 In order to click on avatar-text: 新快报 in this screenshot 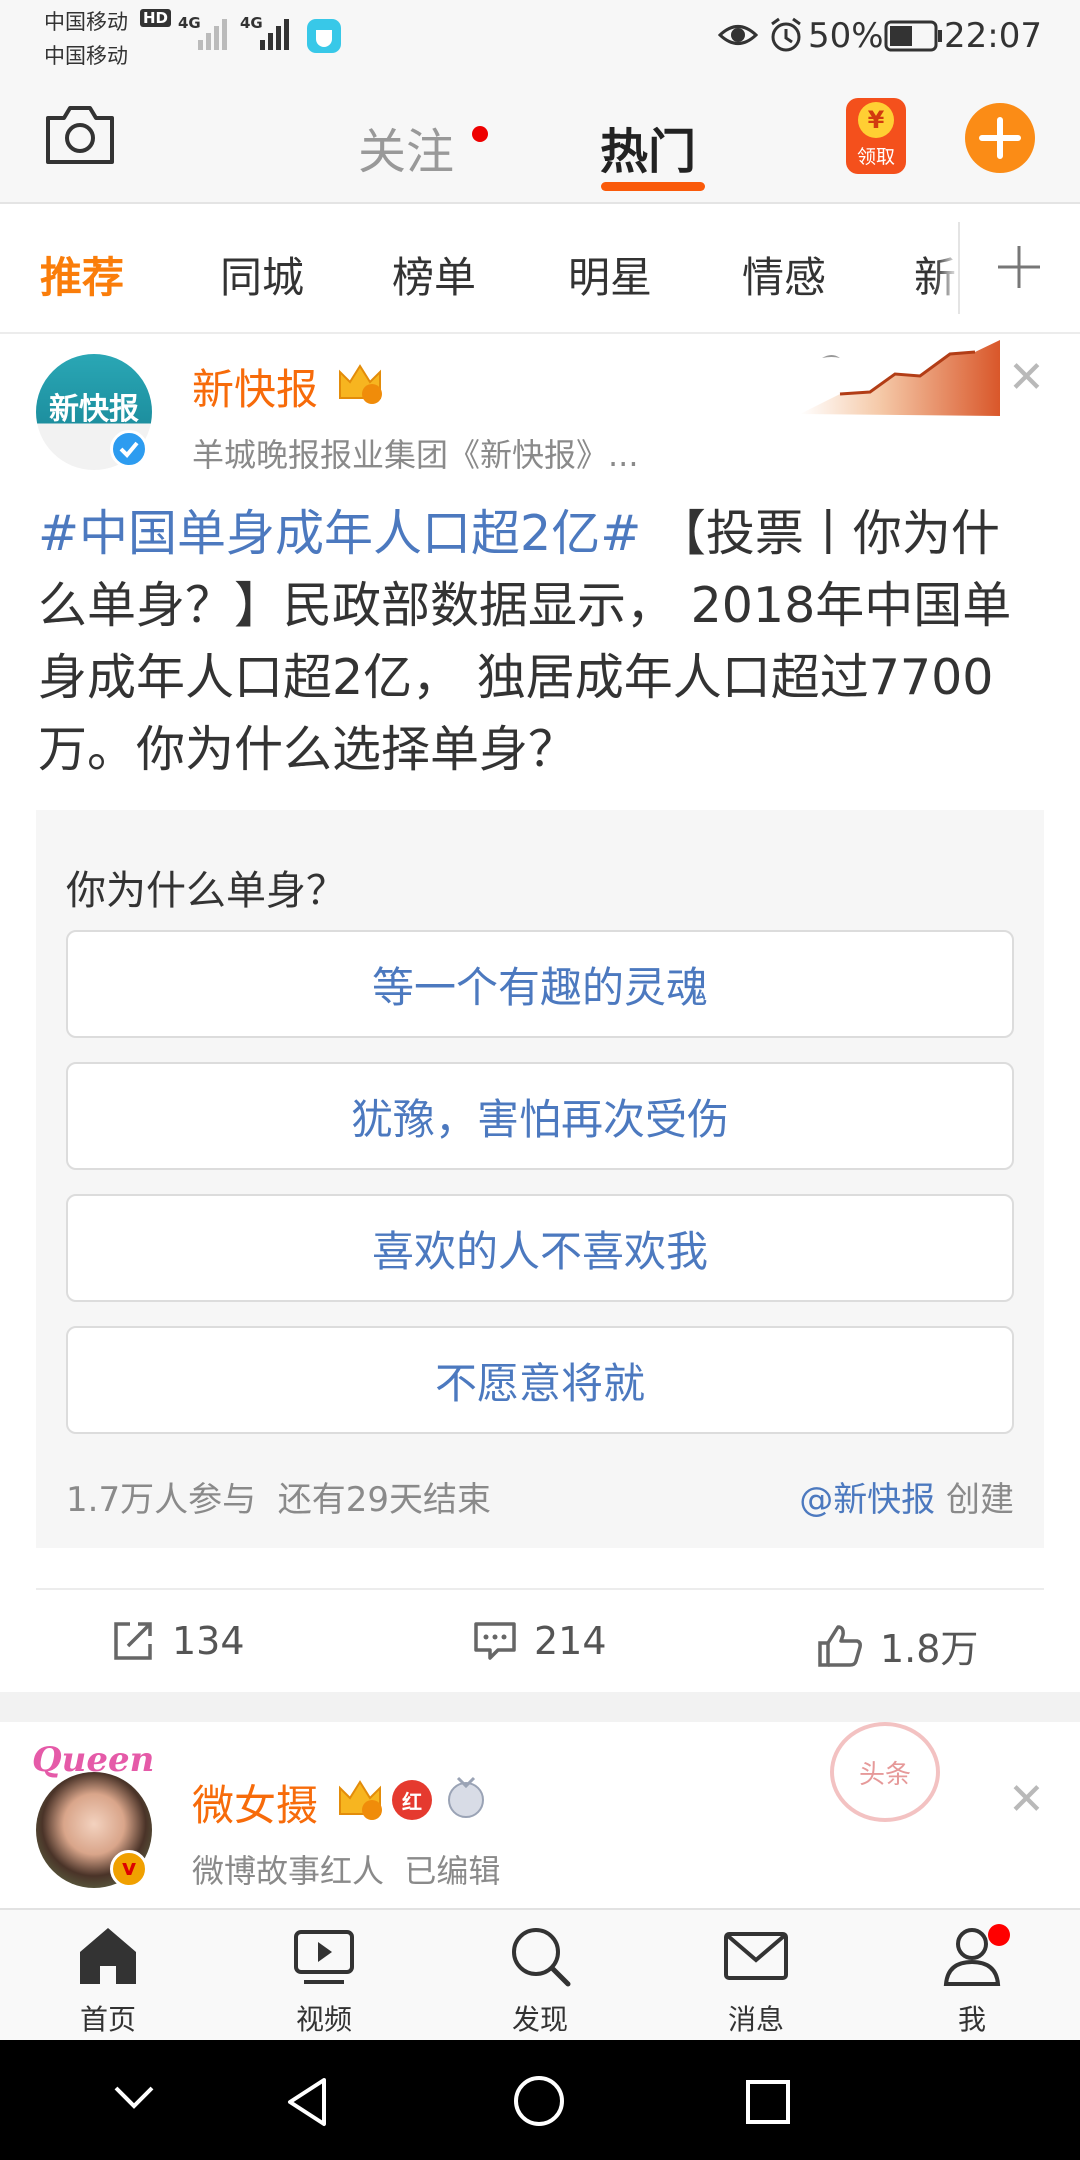, I will do `click(94, 409)`.